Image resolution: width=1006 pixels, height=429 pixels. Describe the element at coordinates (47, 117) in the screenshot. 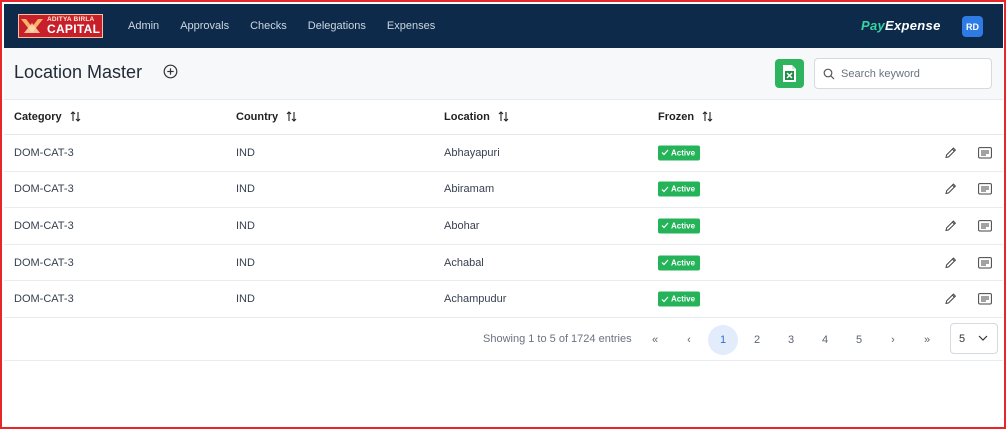

I see `header-category: Category` at that location.